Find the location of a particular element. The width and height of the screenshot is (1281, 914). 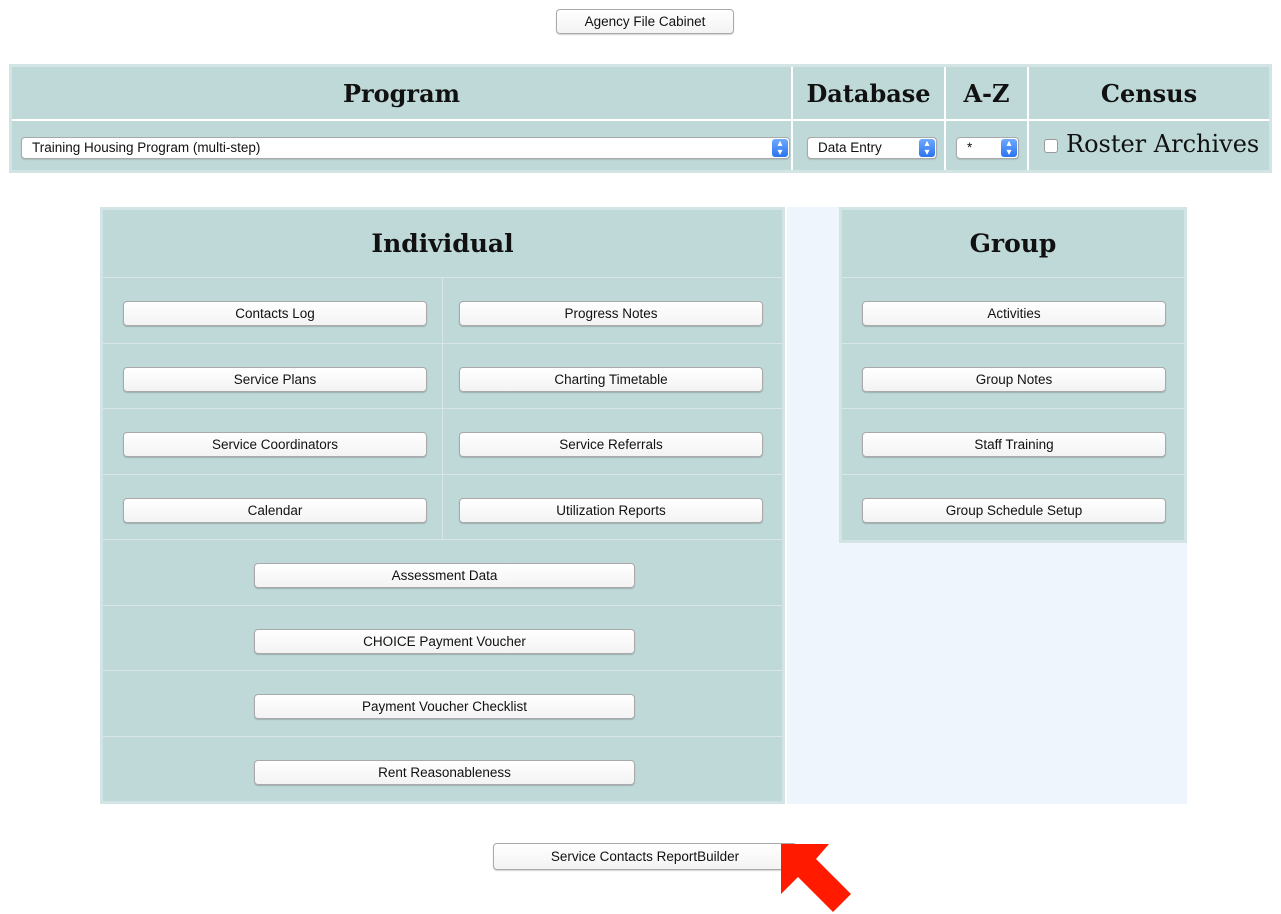

group-title: Group is located at coordinates (1013, 243).